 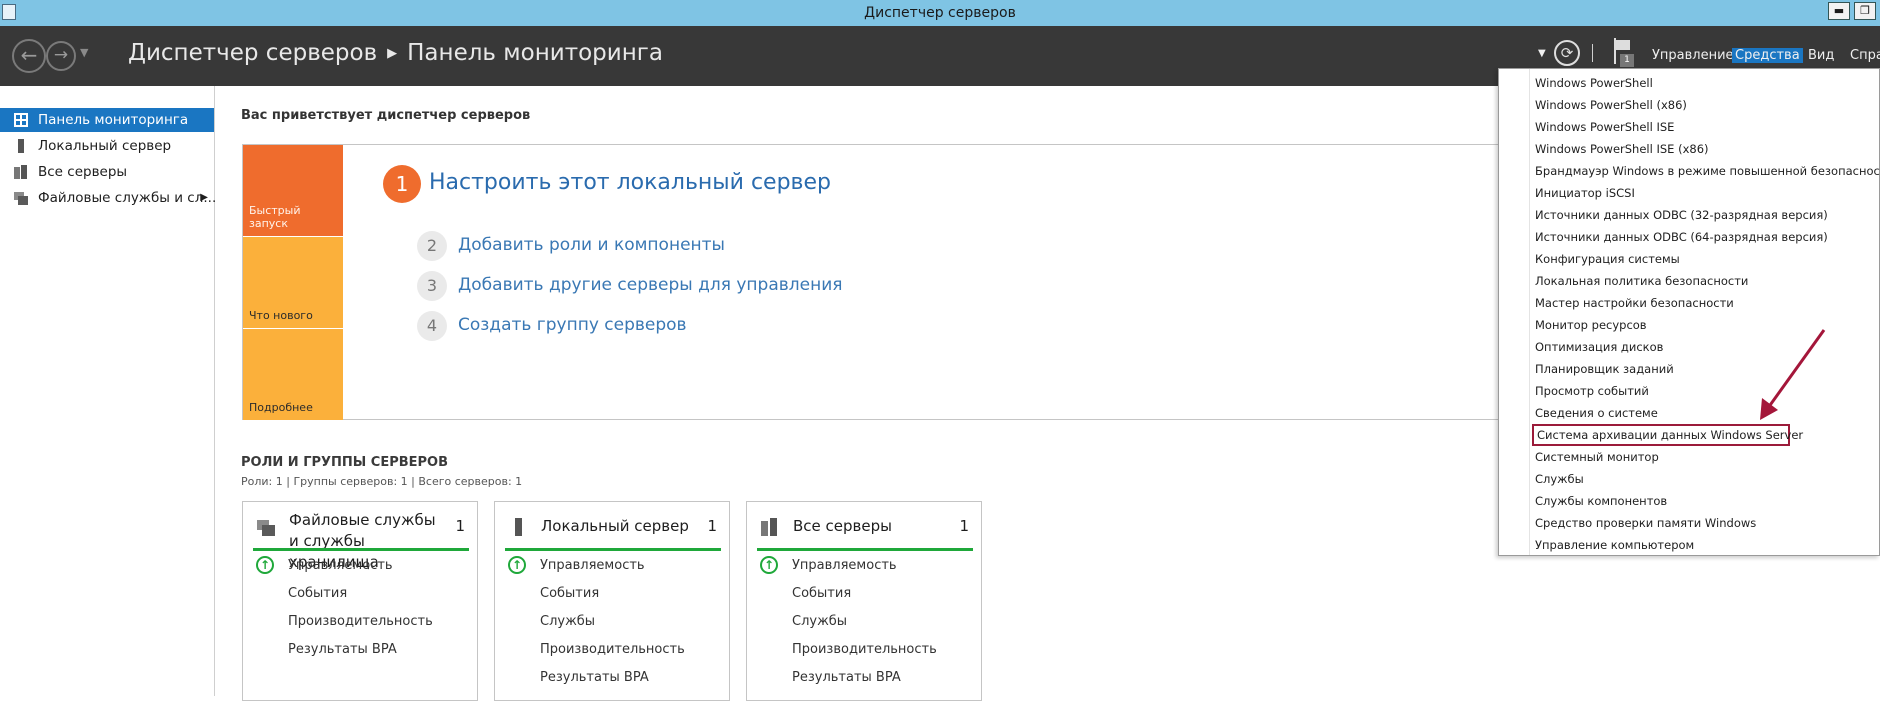 I want to click on menu-item: Сведения о системе, so click(x=1707, y=413).